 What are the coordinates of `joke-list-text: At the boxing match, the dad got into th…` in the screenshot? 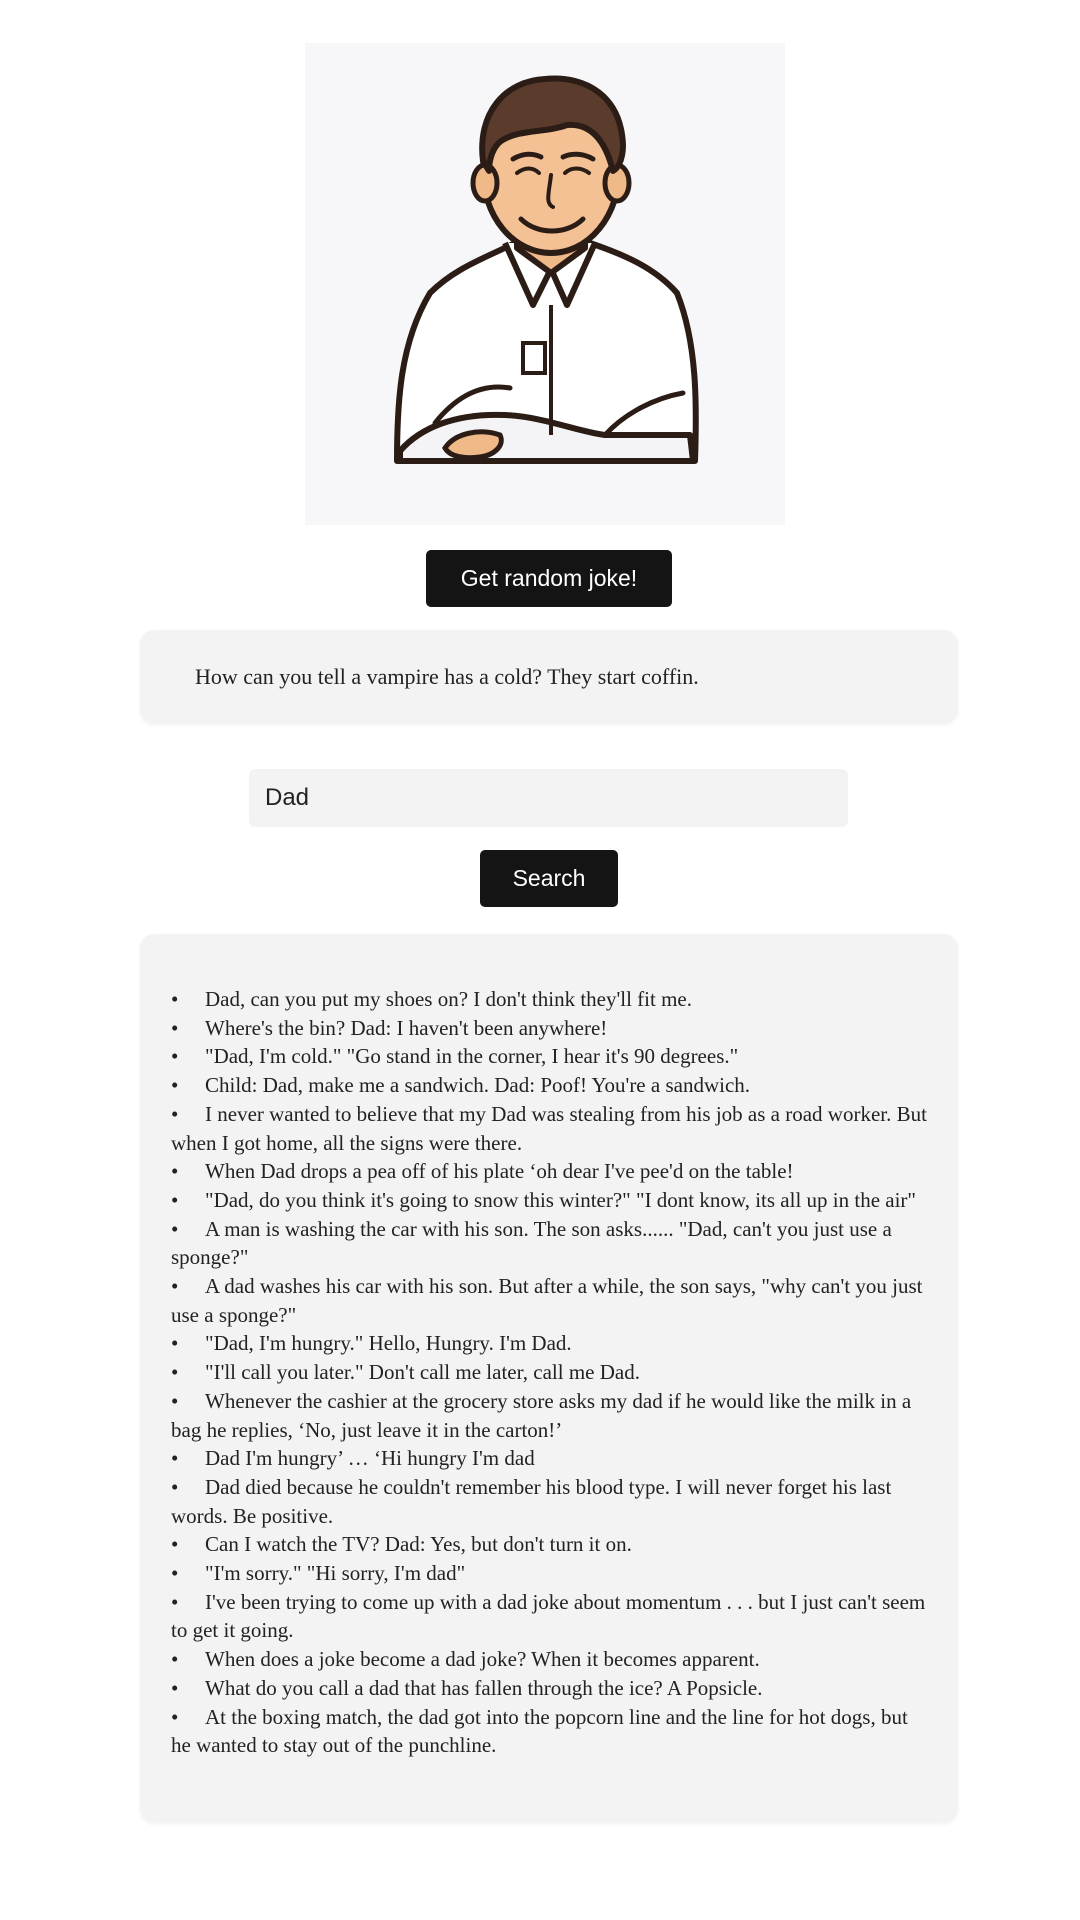 It's located at (539, 1731).